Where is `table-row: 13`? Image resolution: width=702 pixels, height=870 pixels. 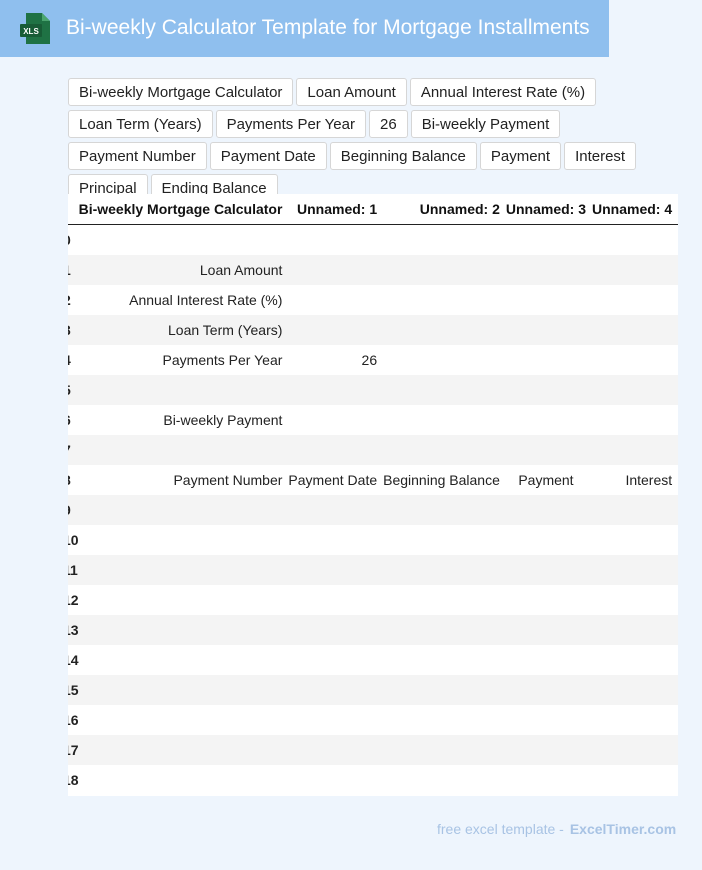 table-row: 13 is located at coordinates (373, 630).